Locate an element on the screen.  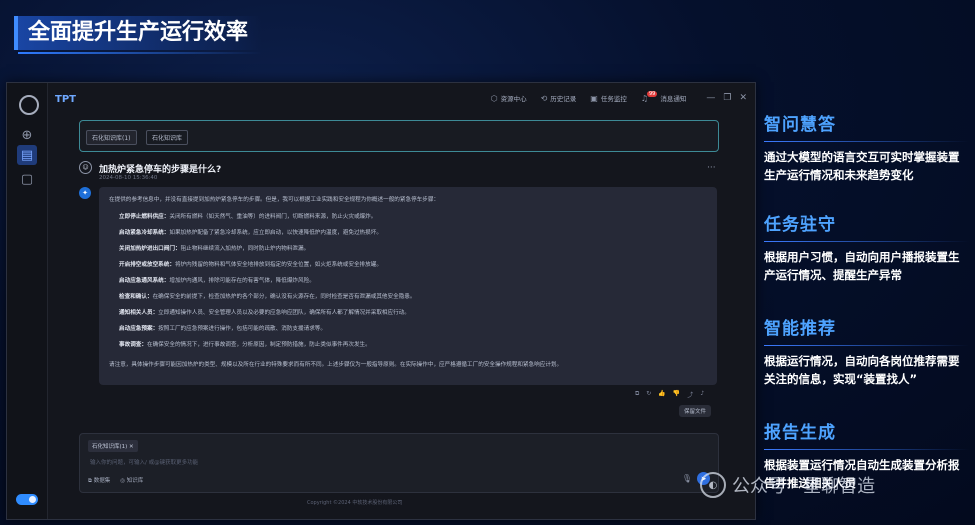
like-icon: 👍 is located at coordinates (661, 394).